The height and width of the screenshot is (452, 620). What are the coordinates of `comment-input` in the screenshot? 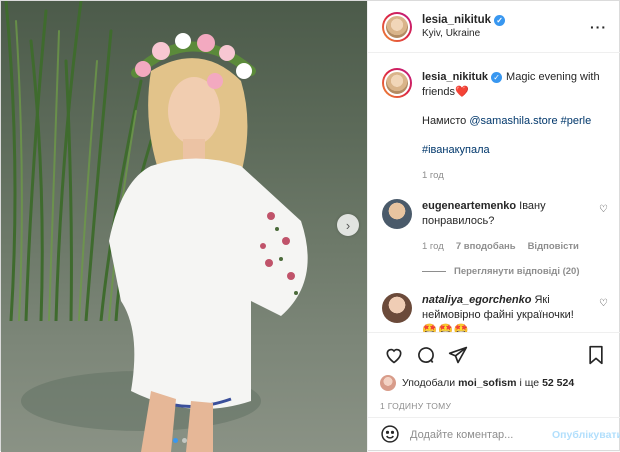 It's located at (481, 435).